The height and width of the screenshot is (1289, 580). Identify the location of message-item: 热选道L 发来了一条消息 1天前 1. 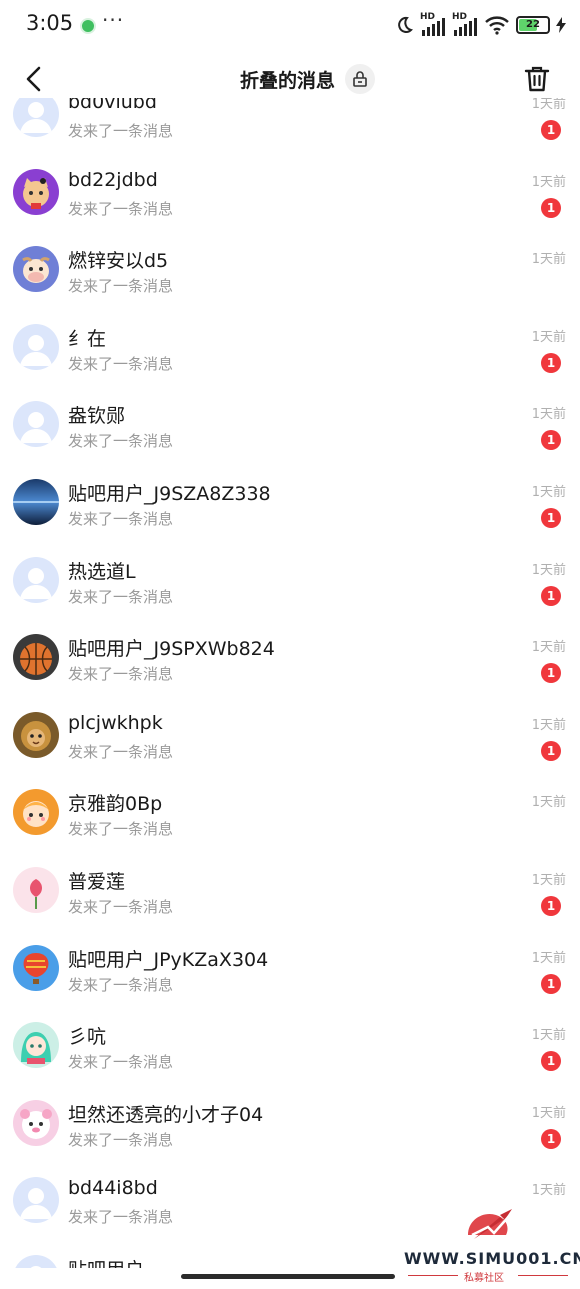
(290, 581).